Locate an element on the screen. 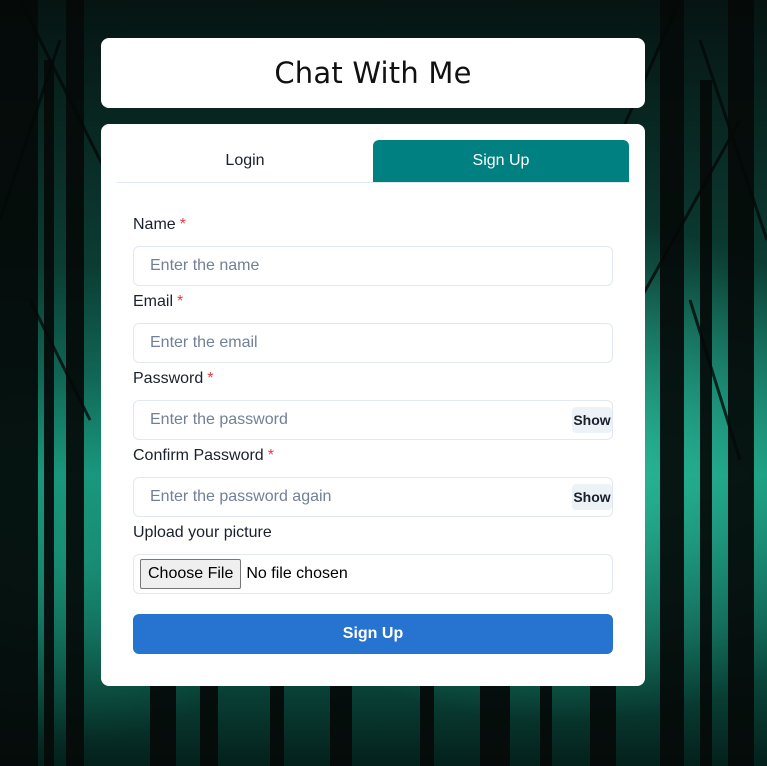 The height and width of the screenshot is (766, 767). password-label-text: Password is located at coordinates (168, 378).